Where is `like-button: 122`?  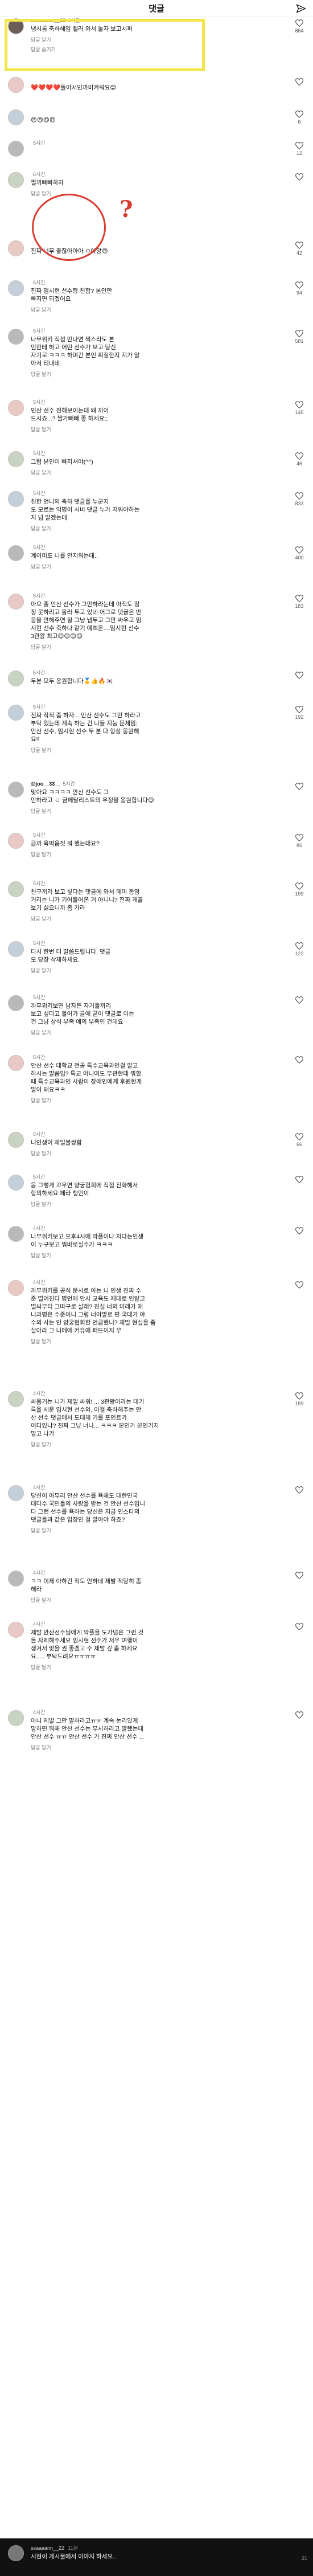
like-button: 122 is located at coordinates (299, 949).